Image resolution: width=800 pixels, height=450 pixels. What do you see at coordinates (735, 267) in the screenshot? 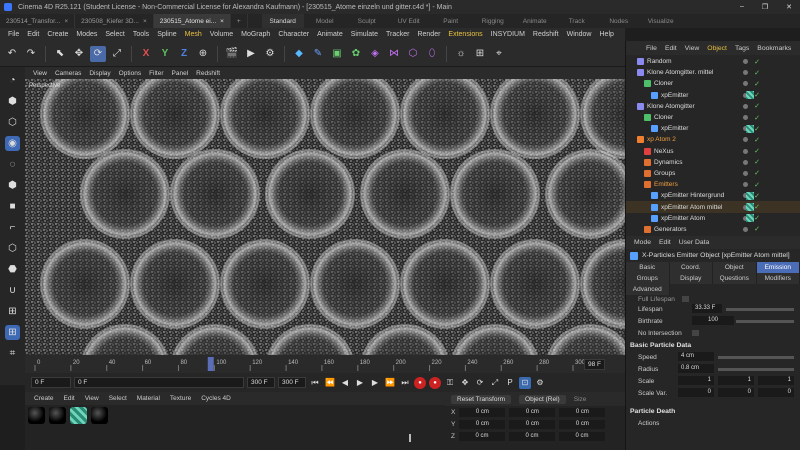
I see `tab-object: Object` at bounding box center [735, 267].